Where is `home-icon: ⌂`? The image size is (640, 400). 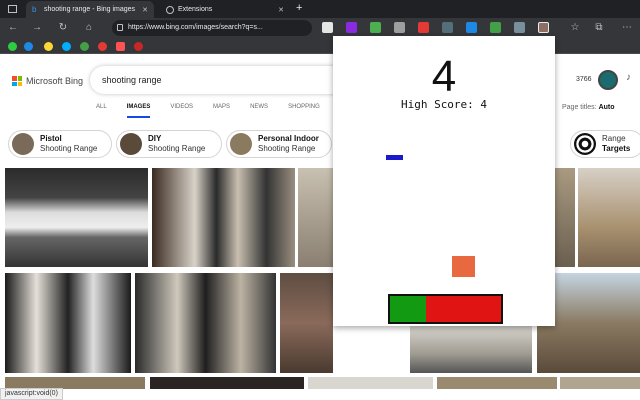
home-icon: ⌂ is located at coordinates (89, 28).